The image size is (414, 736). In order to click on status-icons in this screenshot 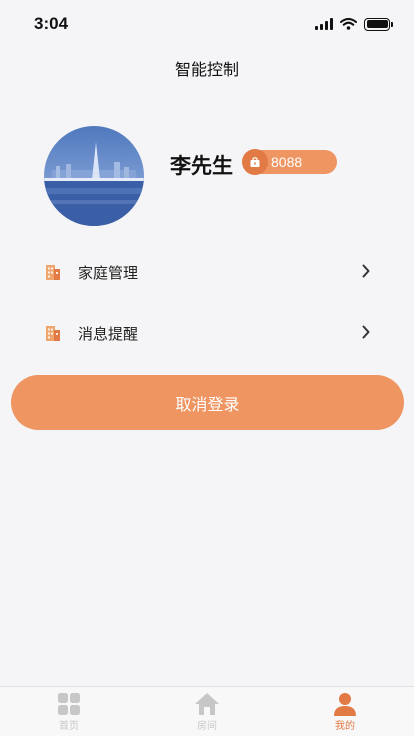, I will do `click(354, 24)`.